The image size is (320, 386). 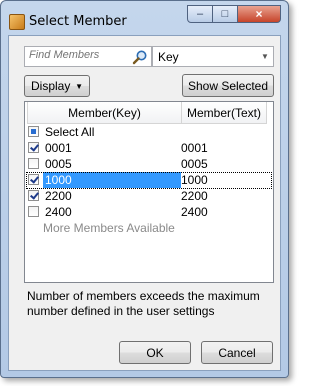 What do you see at coordinates (144, 16) in the screenshot?
I see `title-bar: Select Member – □ ×` at bounding box center [144, 16].